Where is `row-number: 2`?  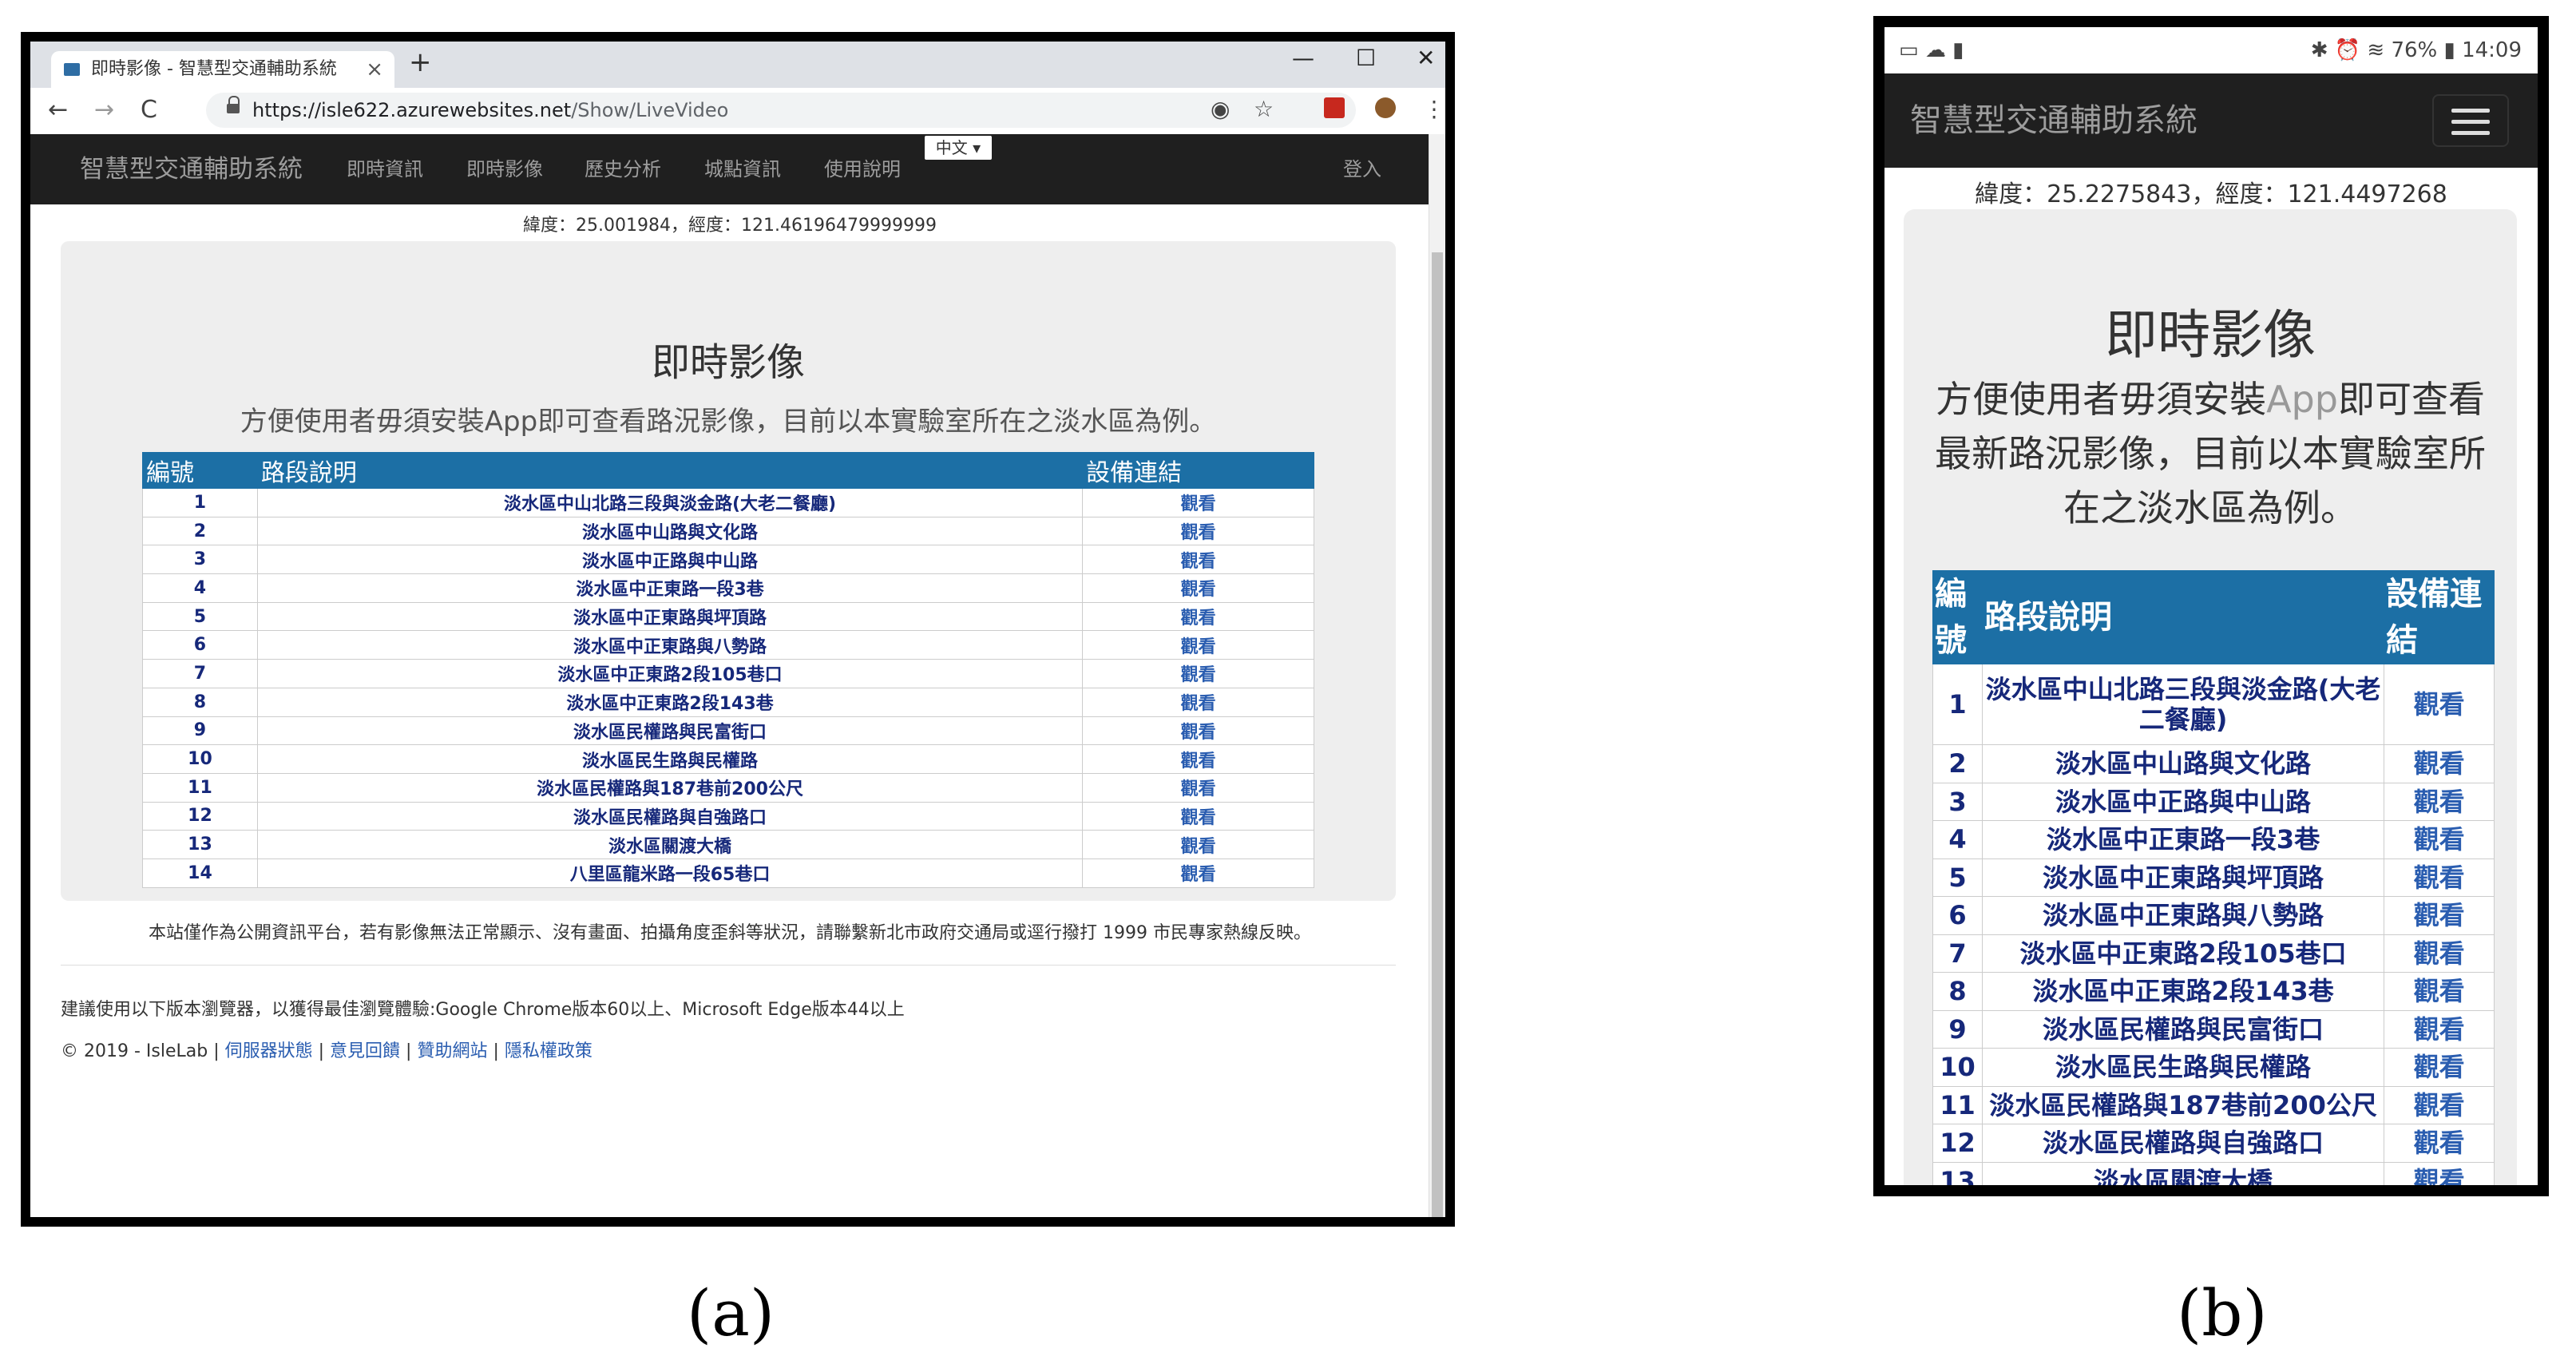
row-number: 2 is located at coordinates (200, 531).